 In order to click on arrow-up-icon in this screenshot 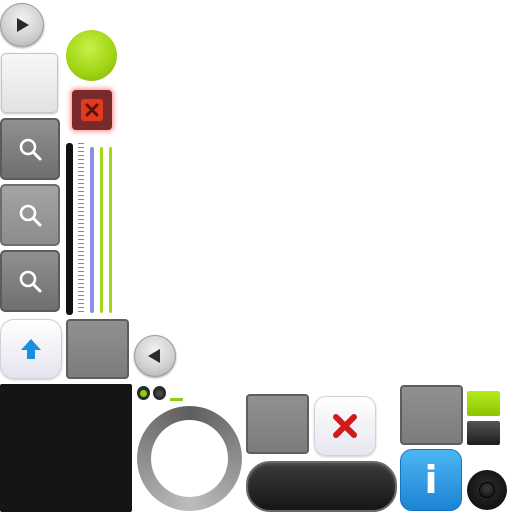, I will do `click(31, 349)`.